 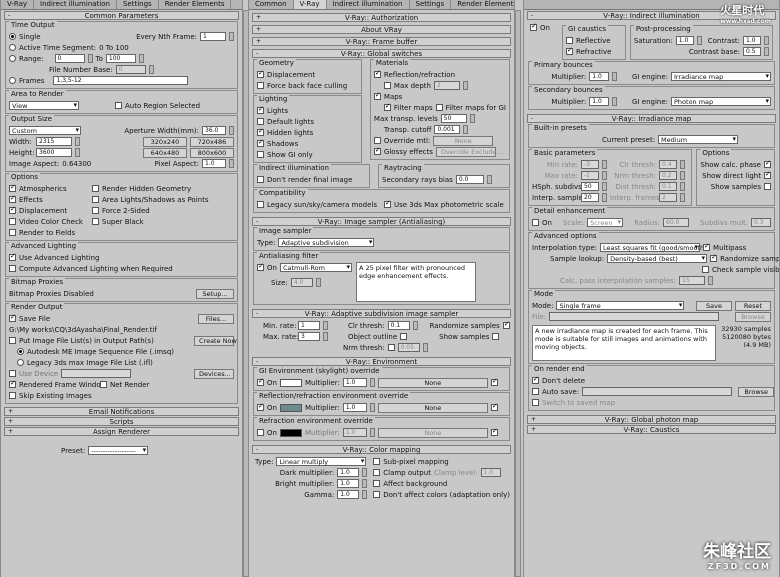 I want to click on hsph-subdivs-field: 50, so click(x=590, y=186).